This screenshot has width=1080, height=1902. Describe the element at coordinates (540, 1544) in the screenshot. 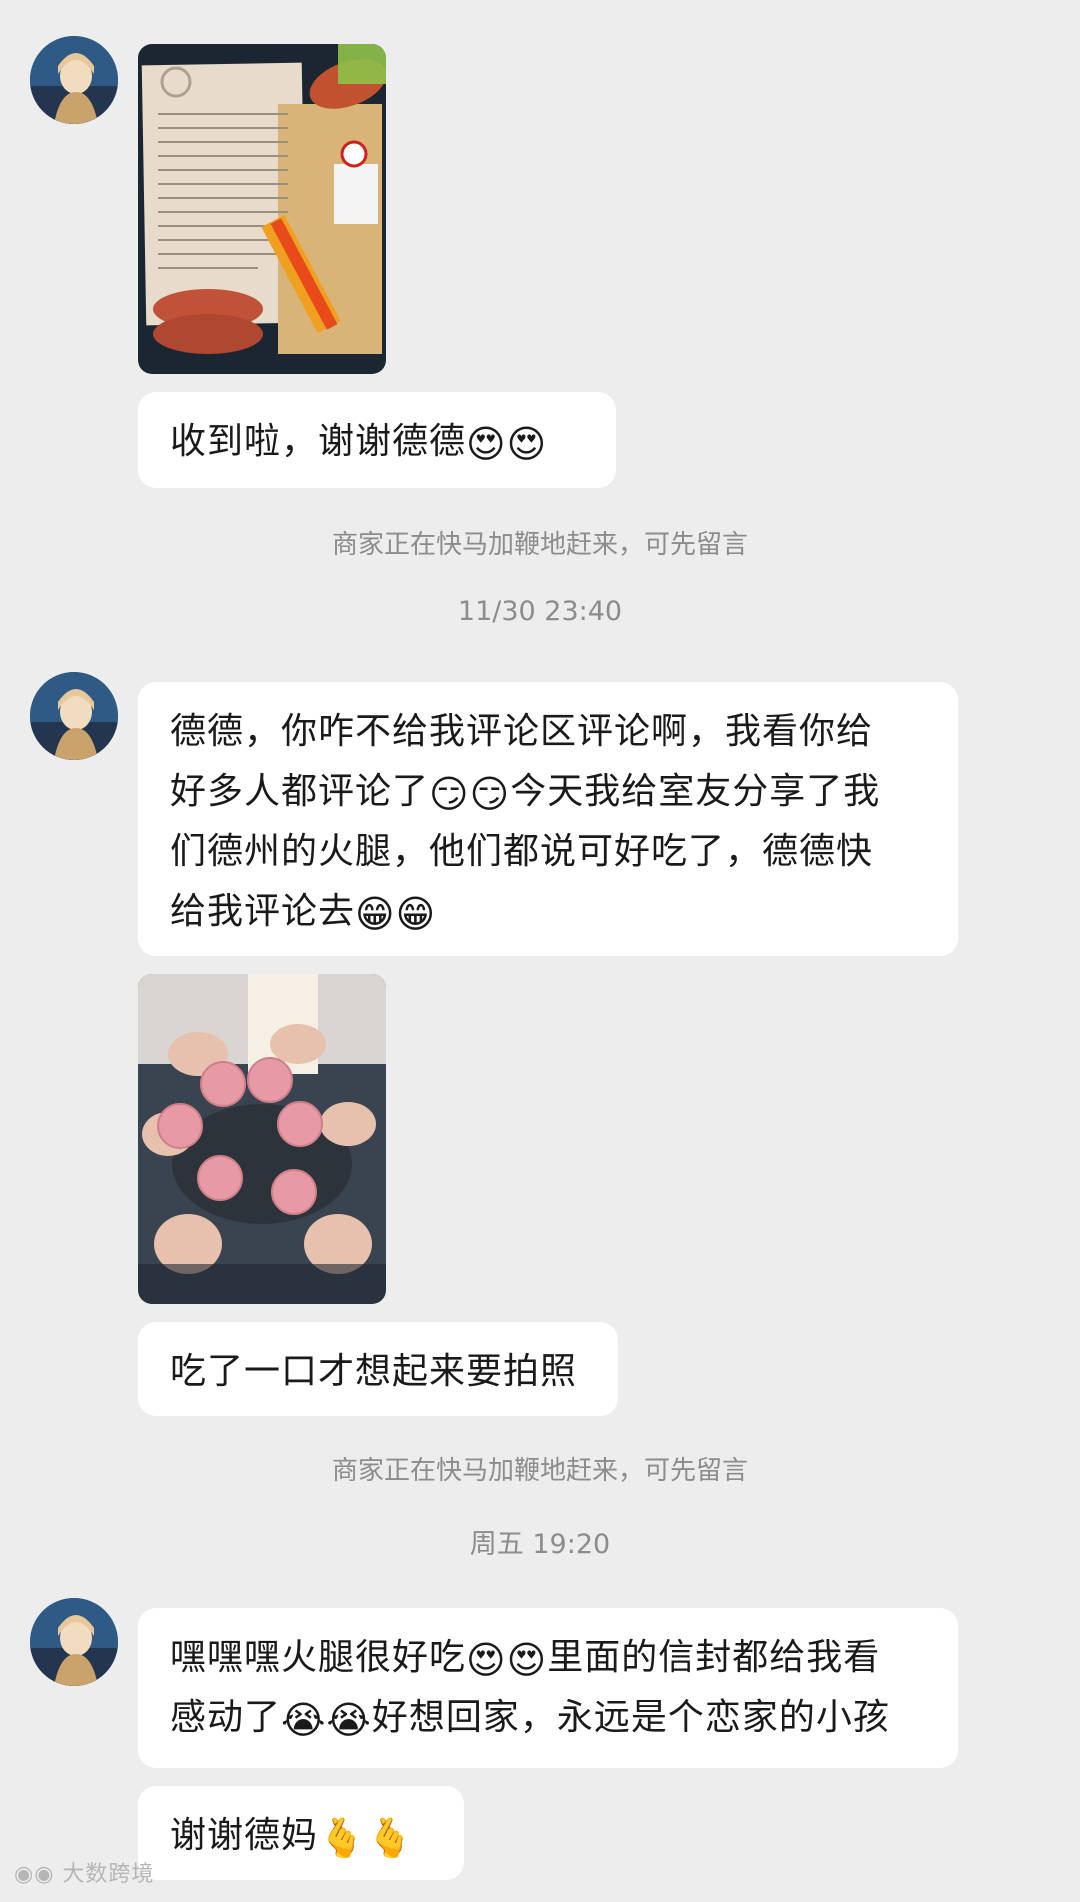

I see `timestamp: 周五 19:20` at that location.